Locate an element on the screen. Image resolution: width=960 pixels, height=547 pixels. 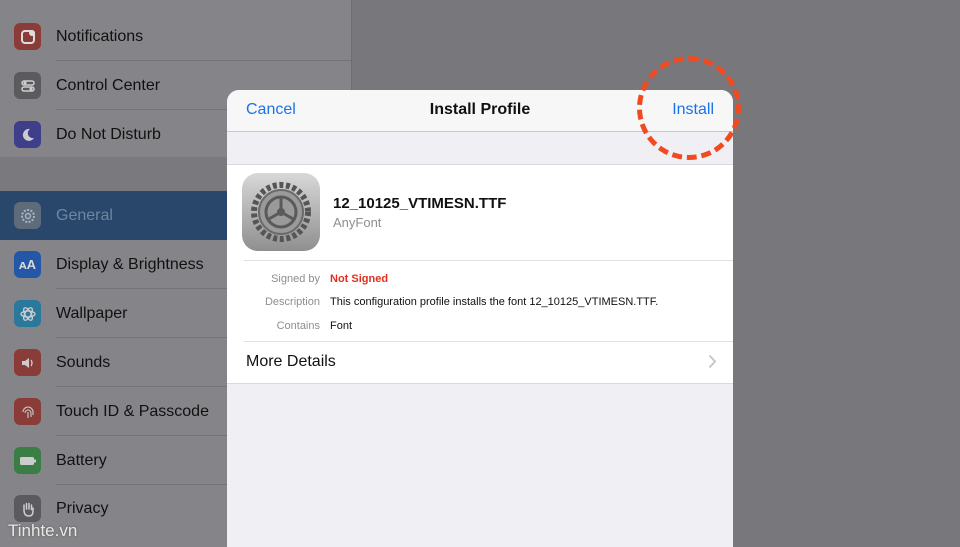
control-center-icon is located at coordinates (27, 85).